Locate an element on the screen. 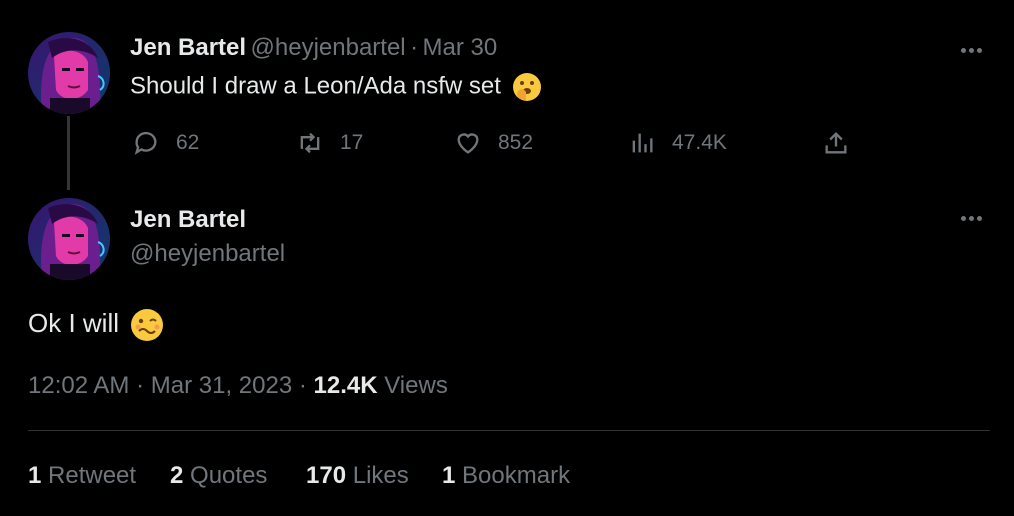 The image size is (1014, 516). like-count: 852 is located at coordinates (516, 142).